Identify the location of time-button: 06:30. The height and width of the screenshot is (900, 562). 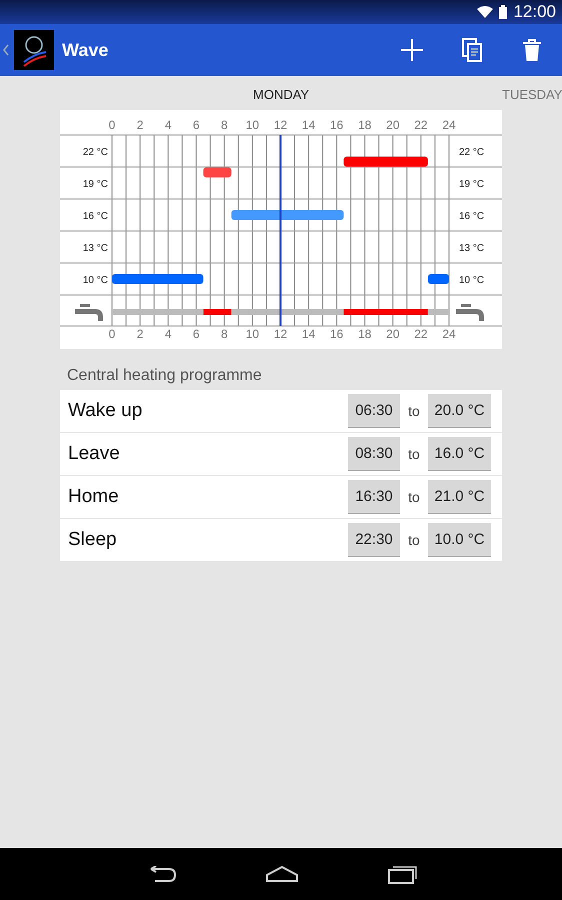
(374, 411).